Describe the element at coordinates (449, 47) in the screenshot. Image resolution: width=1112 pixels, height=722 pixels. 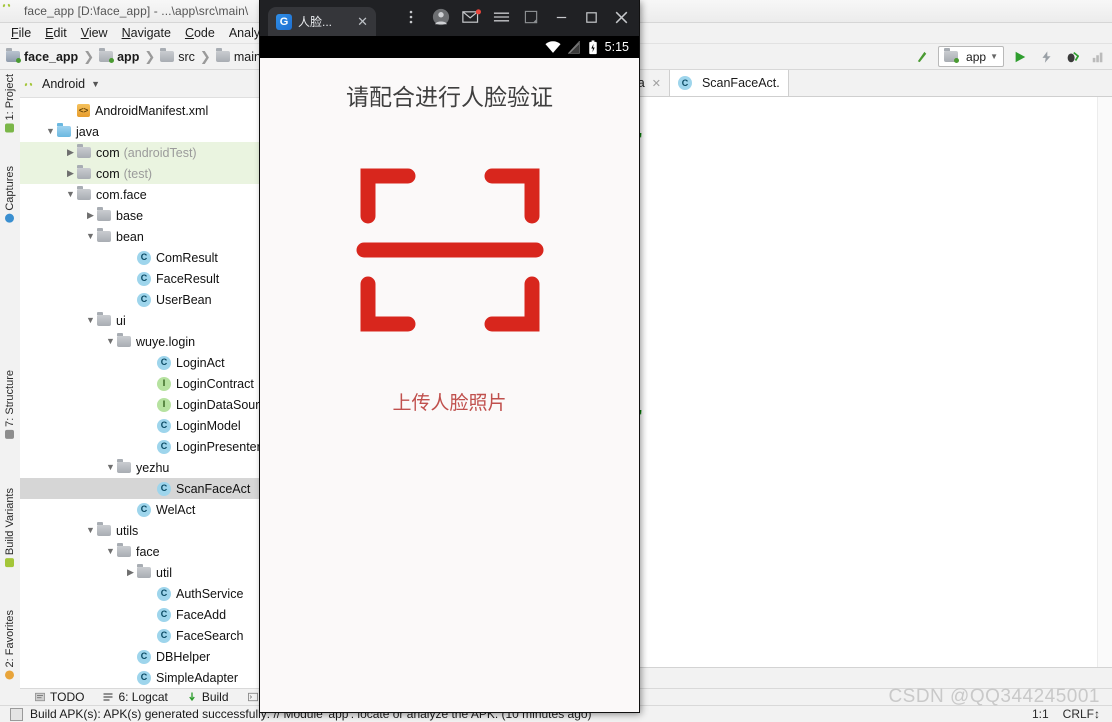
I see `device-status-bar: 5:15` at that location.